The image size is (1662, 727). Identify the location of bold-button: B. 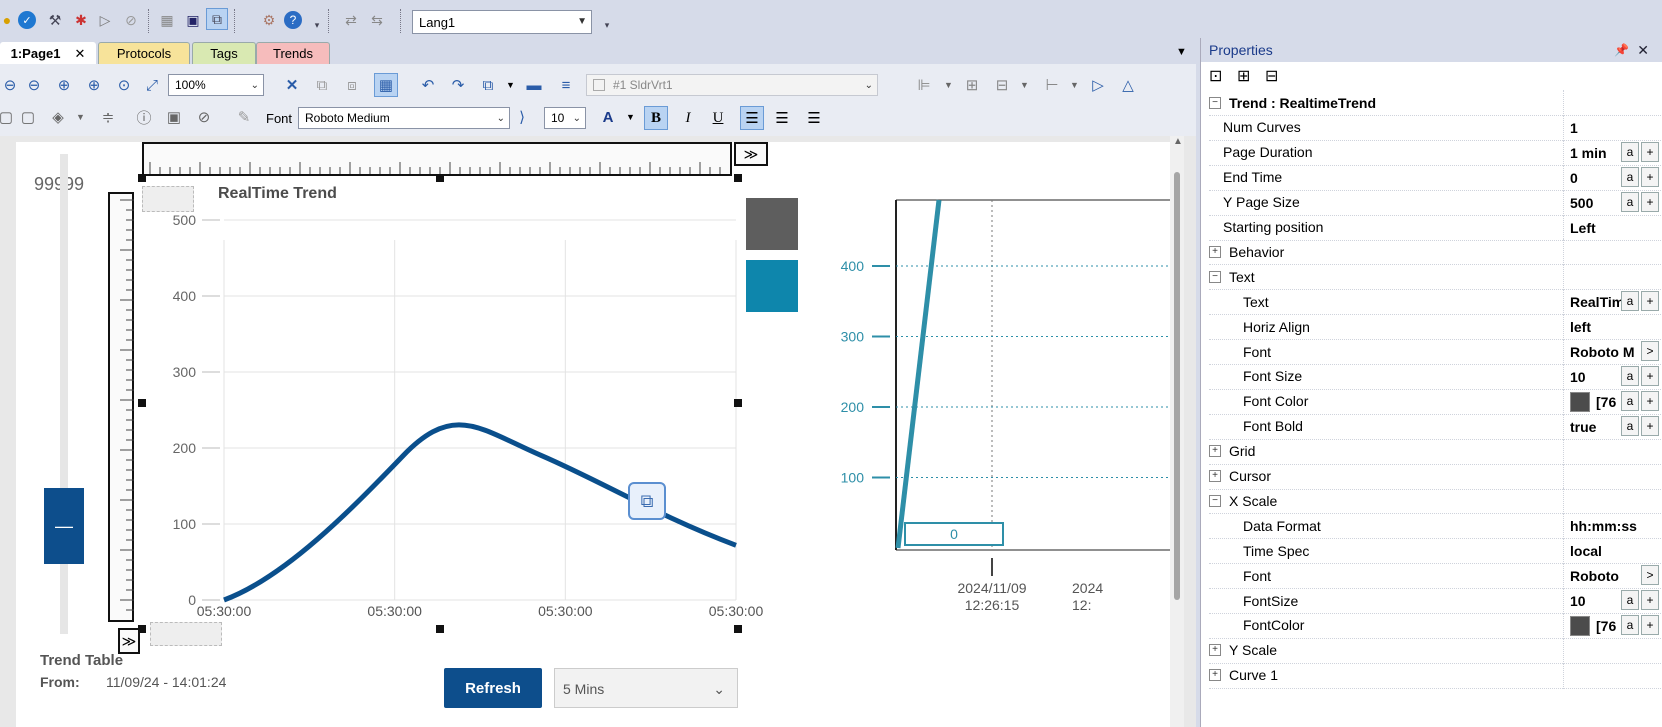
(656, 118).